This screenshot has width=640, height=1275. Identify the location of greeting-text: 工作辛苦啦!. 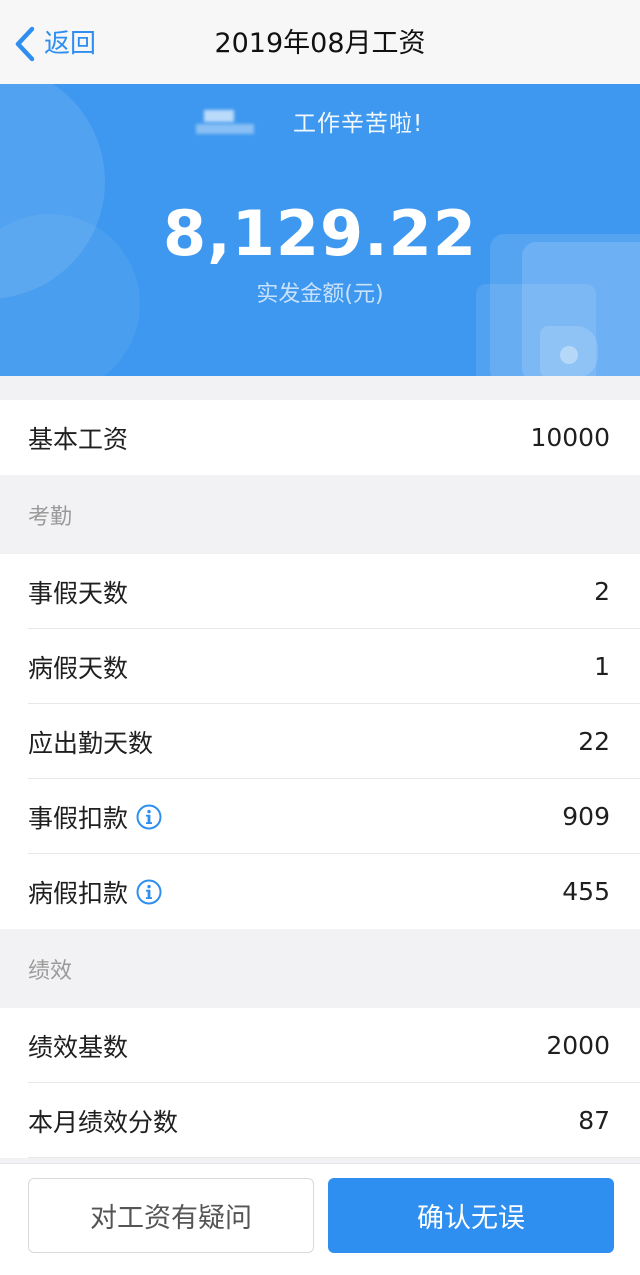
(358, 124).